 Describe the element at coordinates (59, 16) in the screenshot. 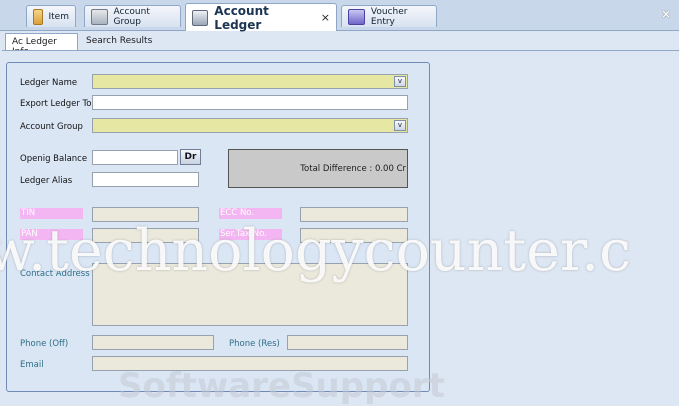

I see `tab-item-label: Item` at that location.